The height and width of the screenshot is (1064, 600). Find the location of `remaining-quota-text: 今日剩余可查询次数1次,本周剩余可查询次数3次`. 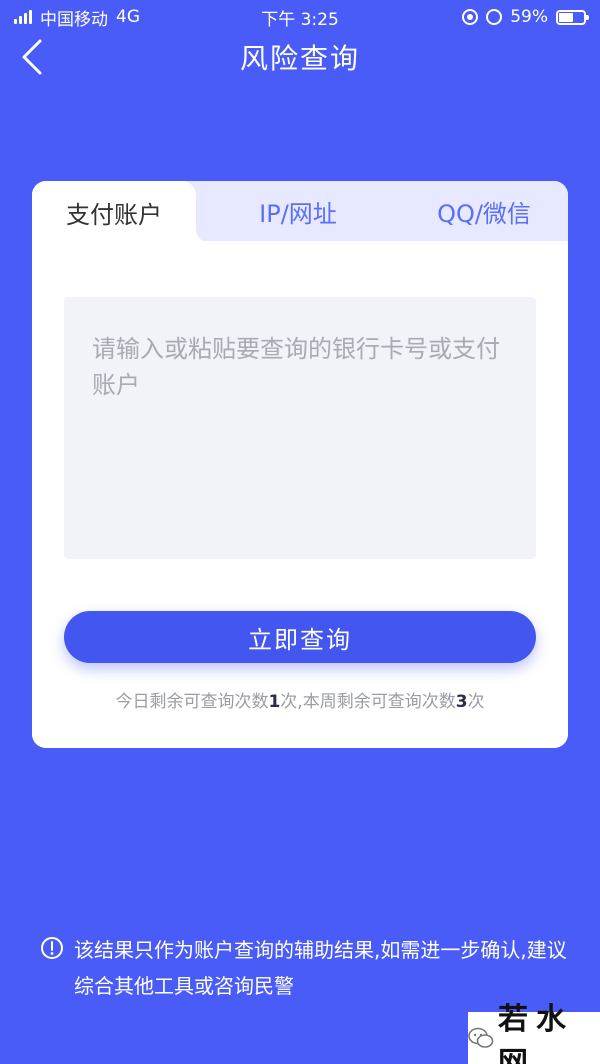

remaining-quota-text: 今日剩余可查询次数1次,本周剩余可查询次数3次 is located at coordinates (300, 699).